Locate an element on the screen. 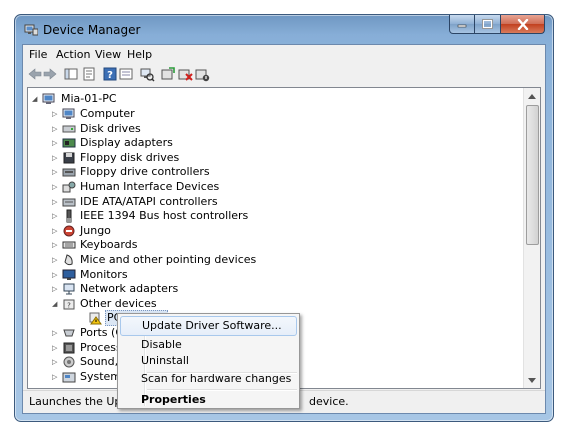 This screenshot has height=433, width=576. device-manager-icon is located at coordinates (31, 30).